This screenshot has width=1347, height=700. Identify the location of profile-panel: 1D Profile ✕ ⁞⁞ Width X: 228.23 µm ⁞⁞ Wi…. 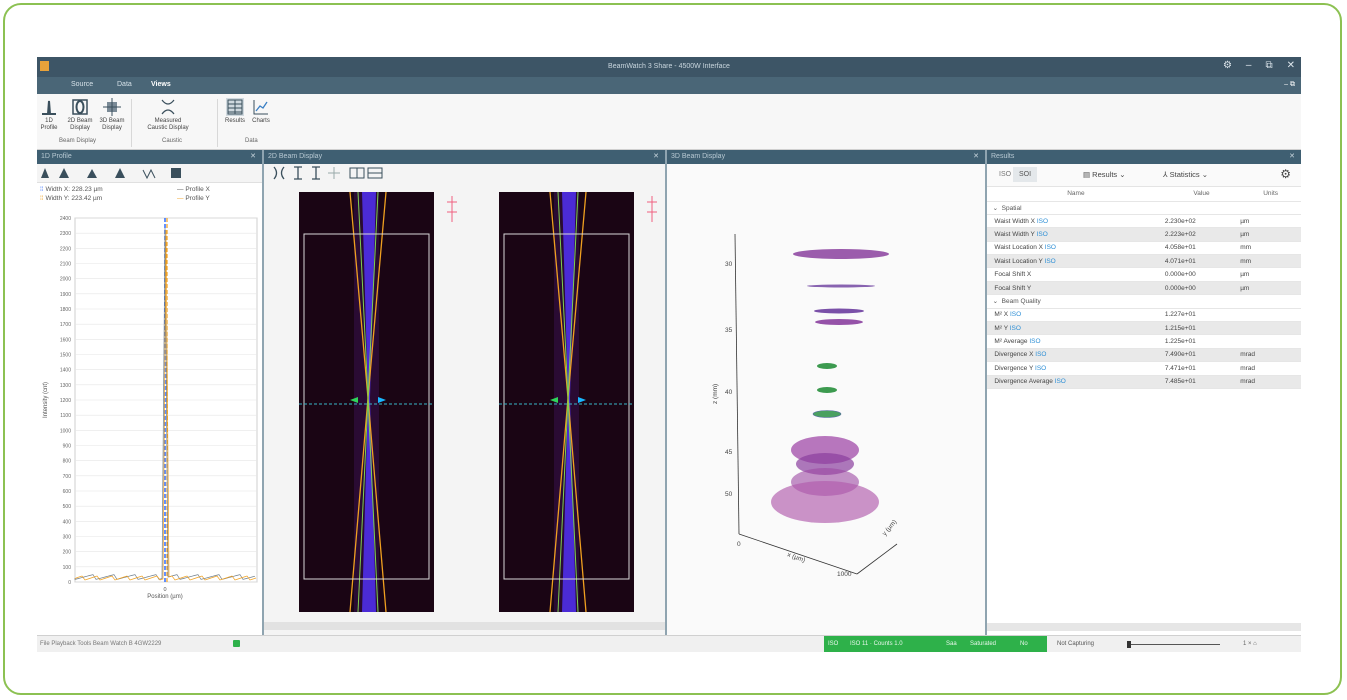
(150, 392).